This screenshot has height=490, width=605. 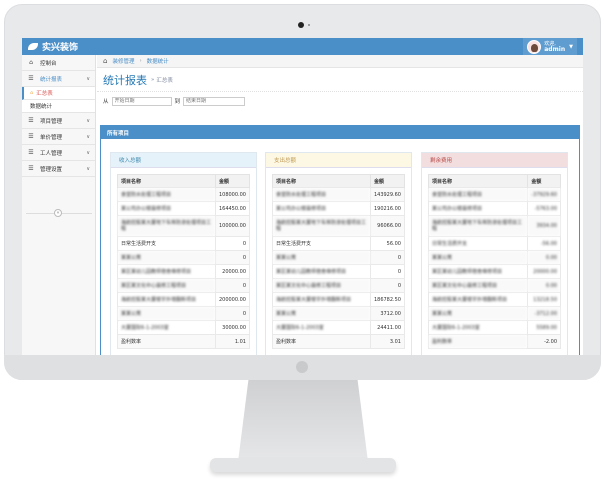 I want to click on column-title: 支出总额, so click(x=338, y=160).